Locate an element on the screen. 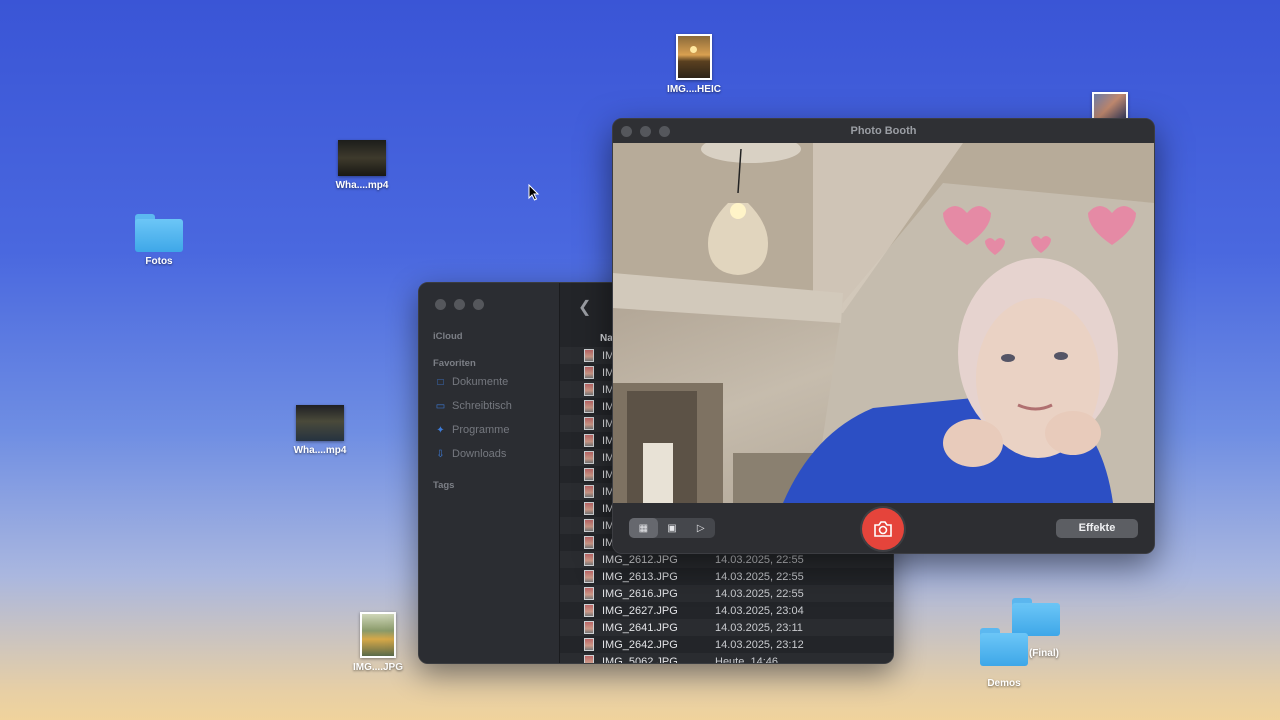 The height and width of the screenshot is (720, 1280). desktop-icon-video-2: Wha....mp4 is located at coordinates (320, 430).